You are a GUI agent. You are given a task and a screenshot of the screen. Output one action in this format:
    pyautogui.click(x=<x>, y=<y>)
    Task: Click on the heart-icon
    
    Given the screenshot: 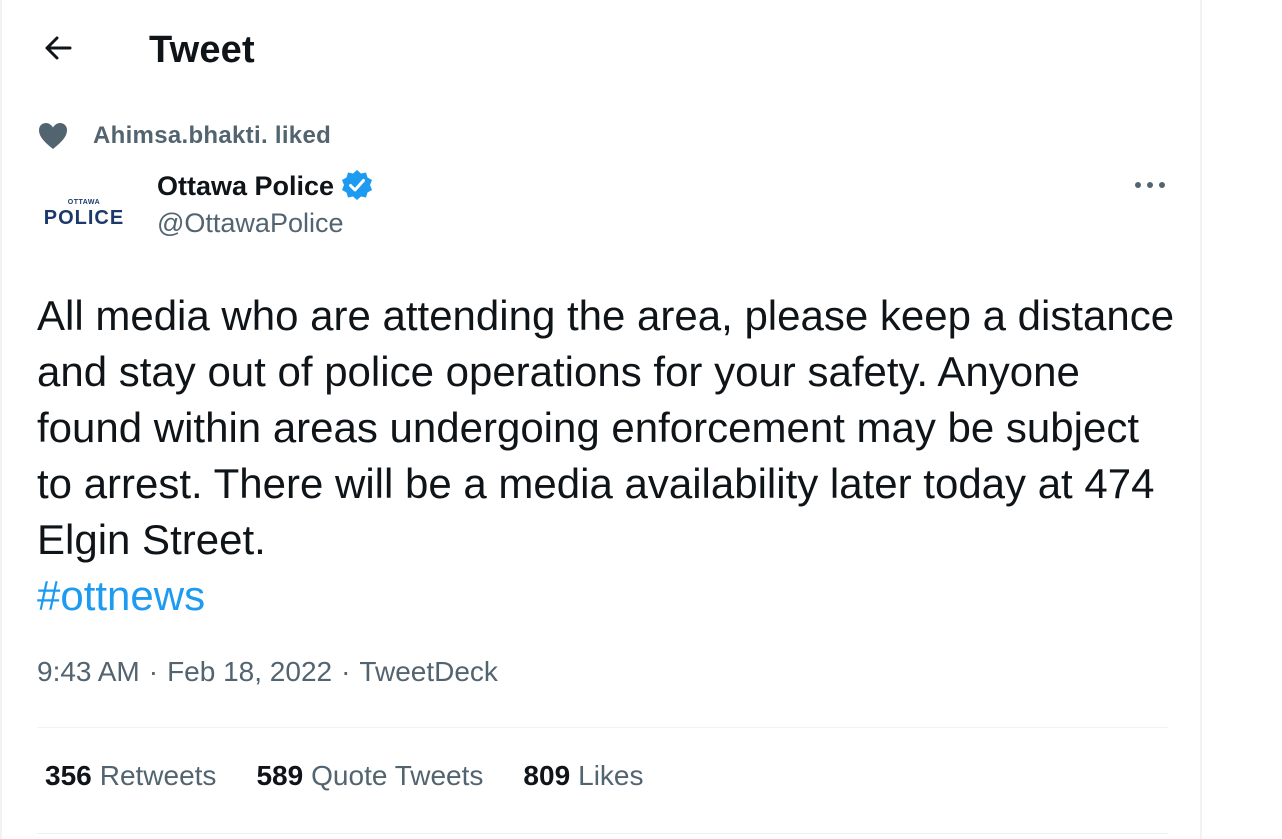 What is the action you would take?
    pyautogui.click(x=53, y=136)
    